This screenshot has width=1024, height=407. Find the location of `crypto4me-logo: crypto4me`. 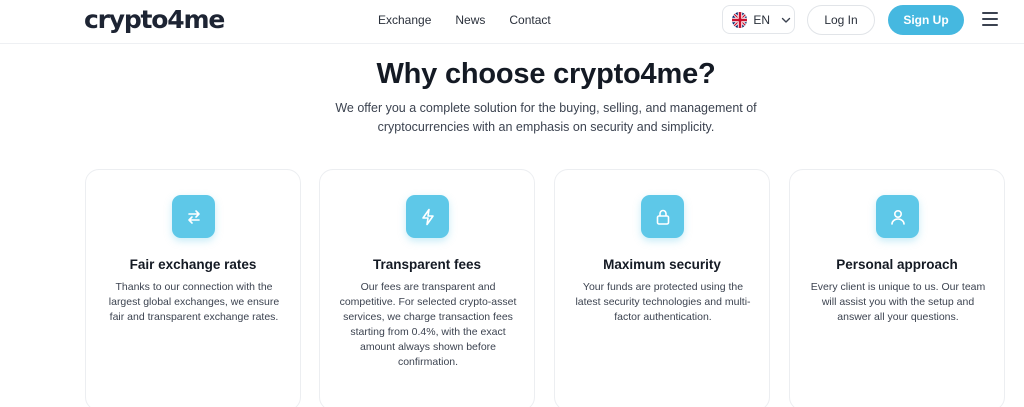

crypto4me-logo: crypto4me is located at coordinates (154, 19).